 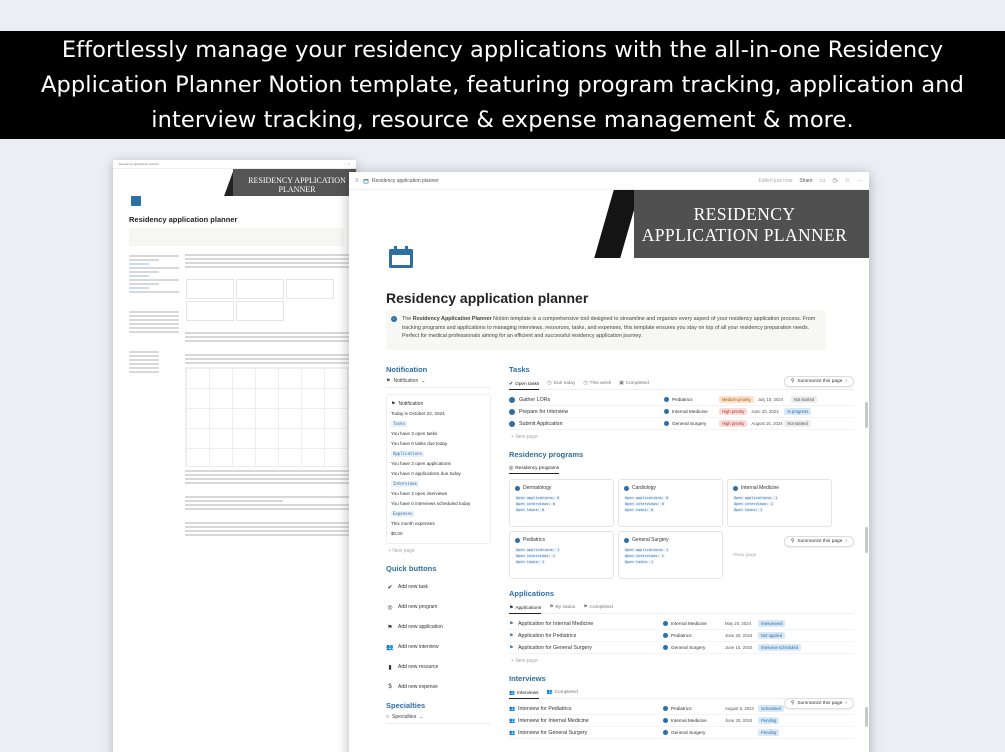 I want to click on tasks-new-page: + New page, so click(x=681, y=437).